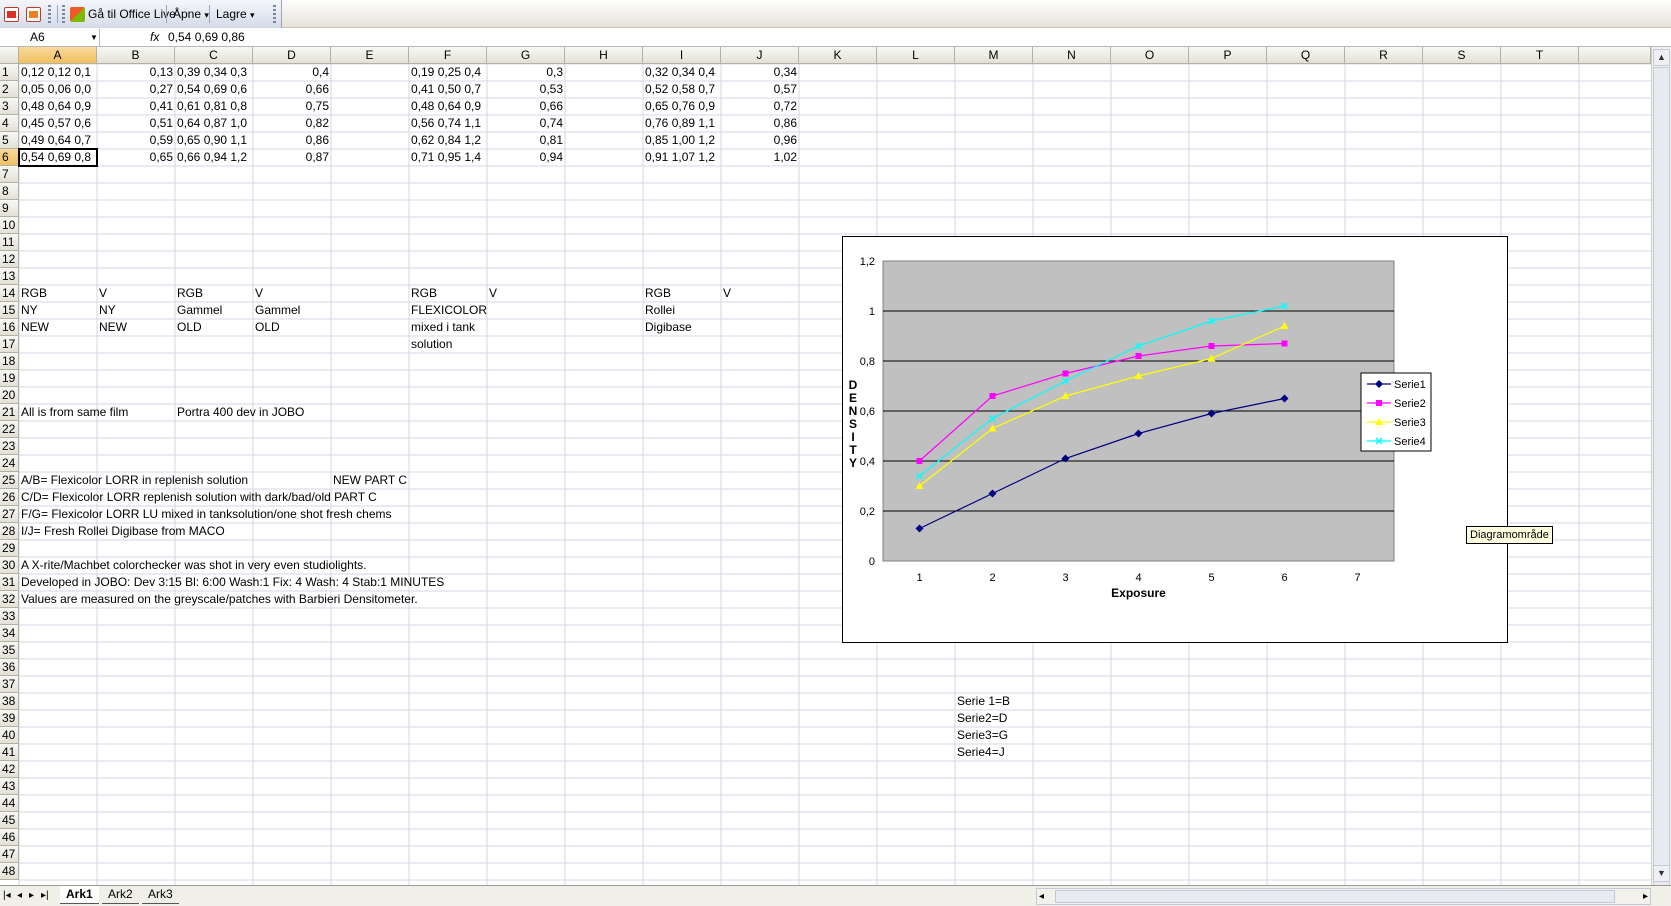  What do you see at coordinates (1661, 476) in the screenshot?
I see `vertical-scrollbar: ▲ ▼` at bounding box center [1661, 476].